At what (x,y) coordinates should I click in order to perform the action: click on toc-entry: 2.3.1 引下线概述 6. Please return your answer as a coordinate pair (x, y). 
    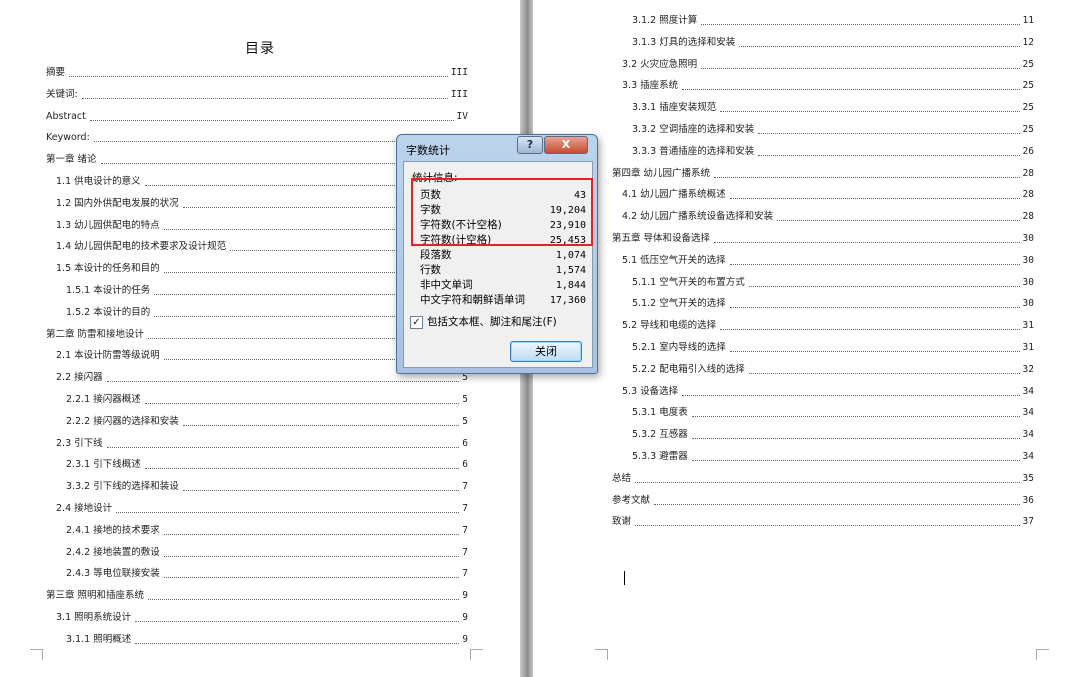
    Looking at the image, I should click on (267, 465).